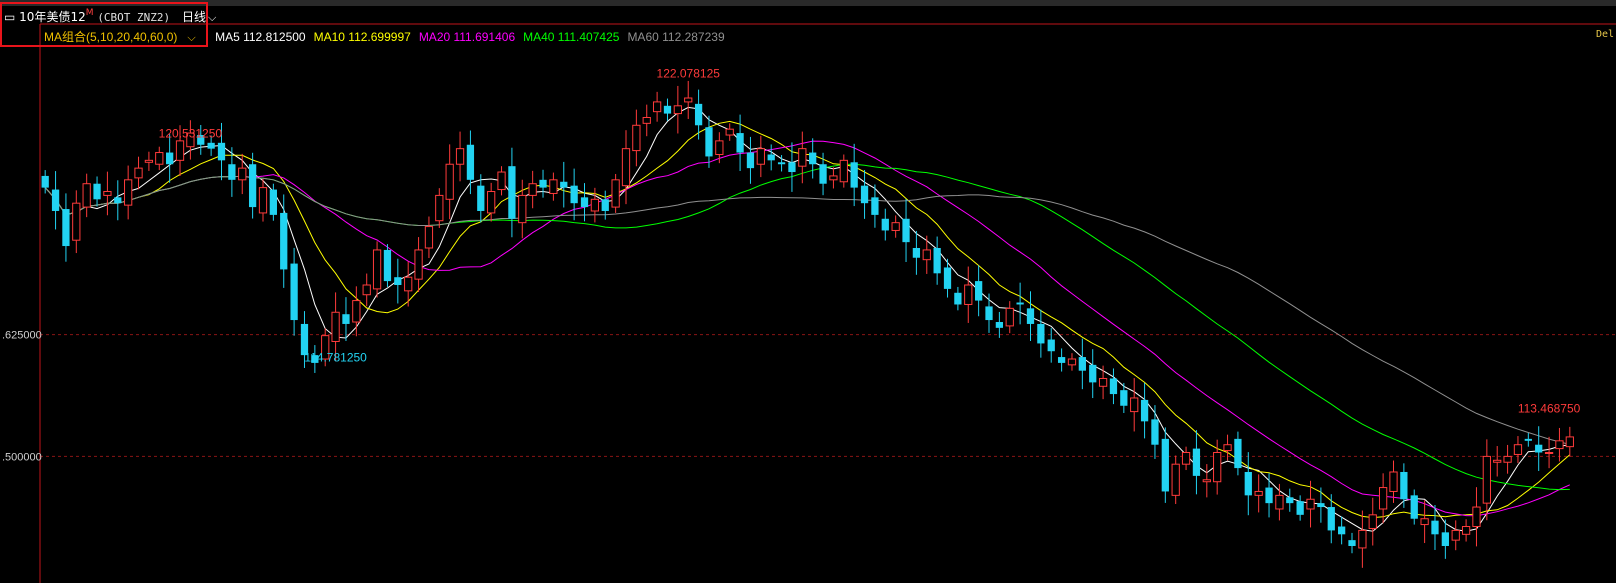  I want to click on instrument-code: (CBOT ZNZ2), so click(134, 17).